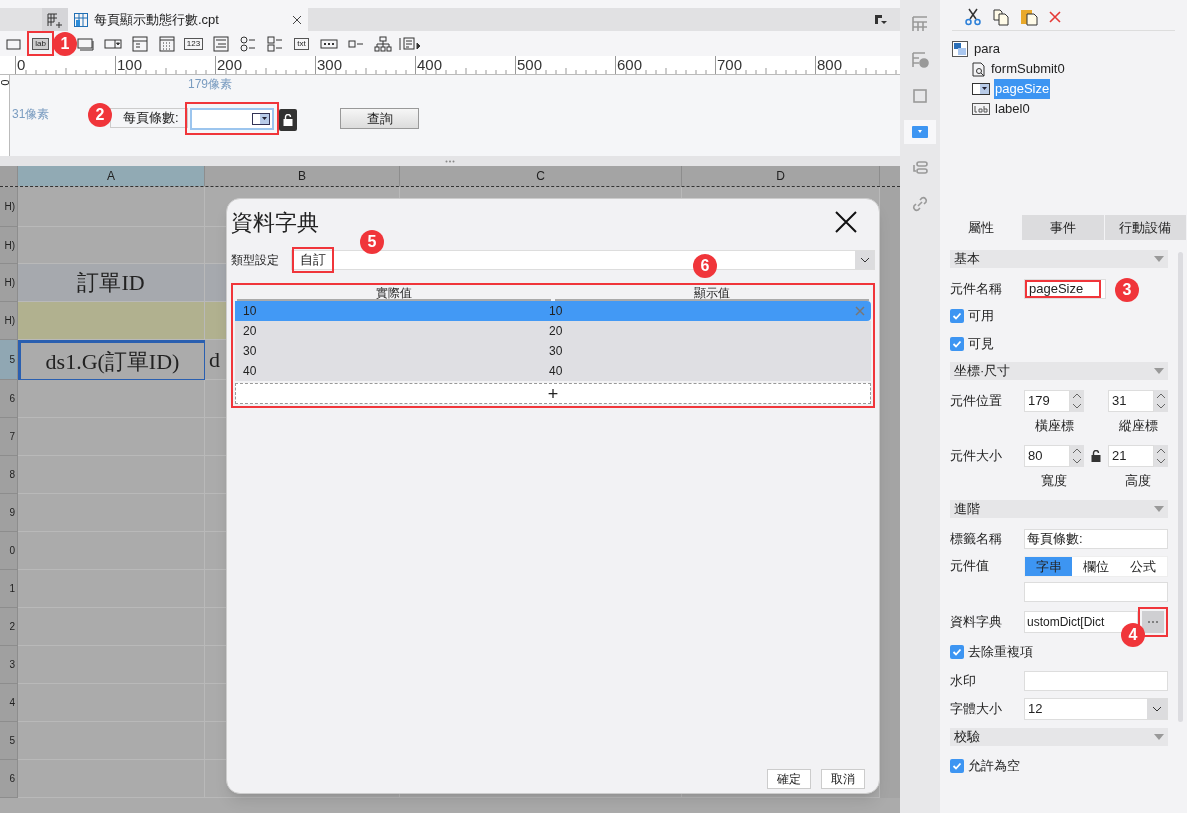  What do you see at coordinates (1096, 709) in the screenshot?
I see `dropdown-field: 12` at bounding box center [1096, 709].